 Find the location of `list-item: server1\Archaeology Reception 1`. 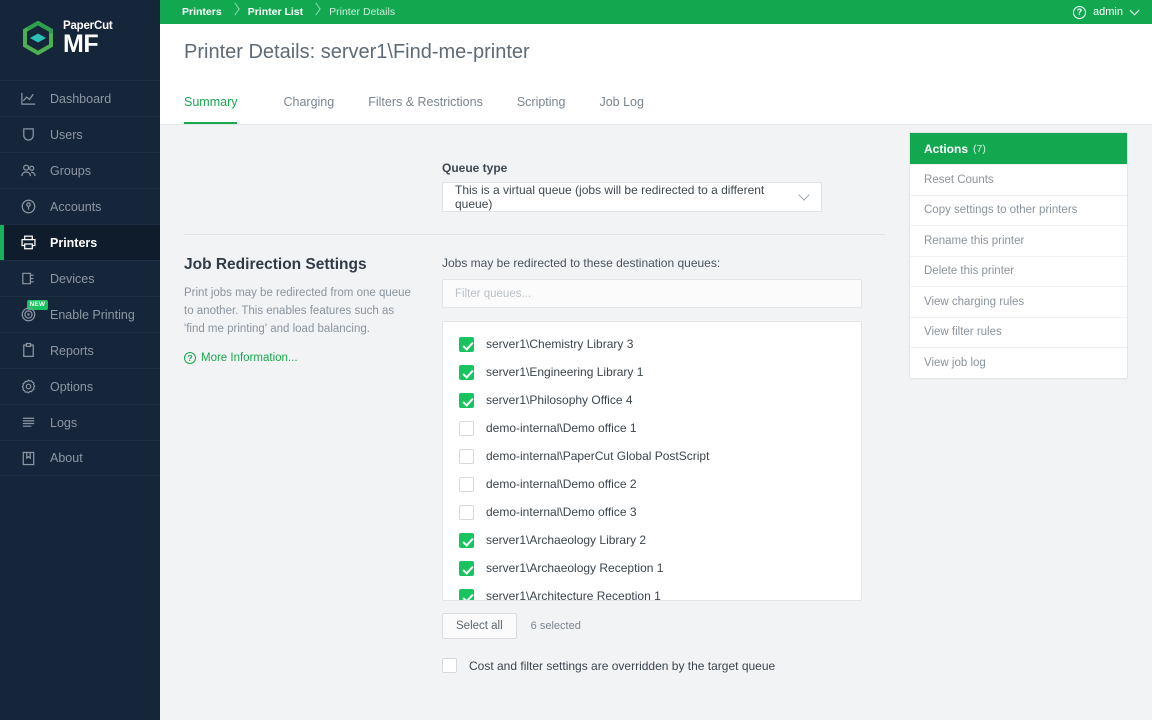

list-item: server1\Archaeology Reception 1 is located at coordinates (652, 568).